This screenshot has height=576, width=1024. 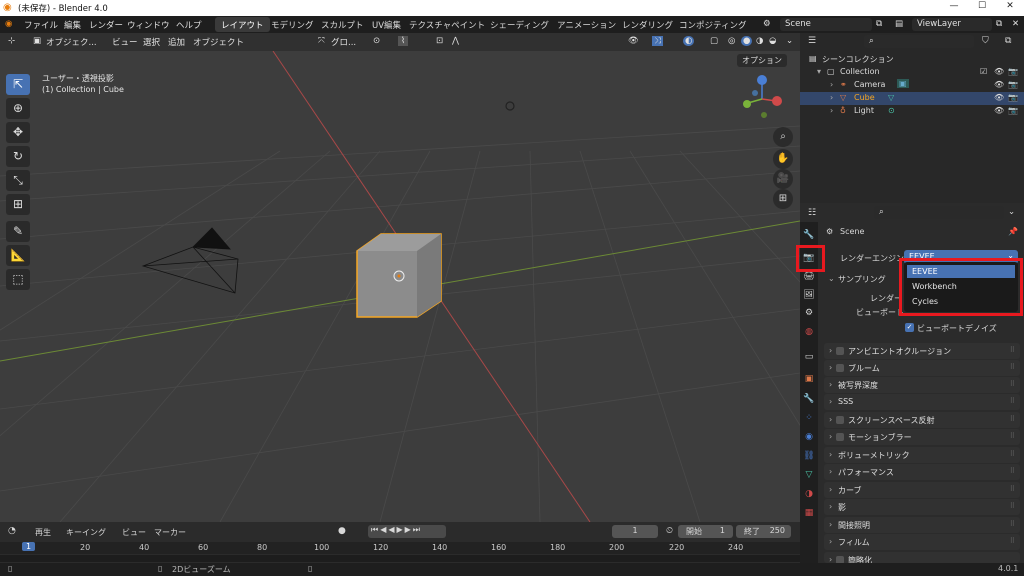 I want to click on panel-indirect-lighting: › 間接照明 ⠿, so click(x=922, y=525).